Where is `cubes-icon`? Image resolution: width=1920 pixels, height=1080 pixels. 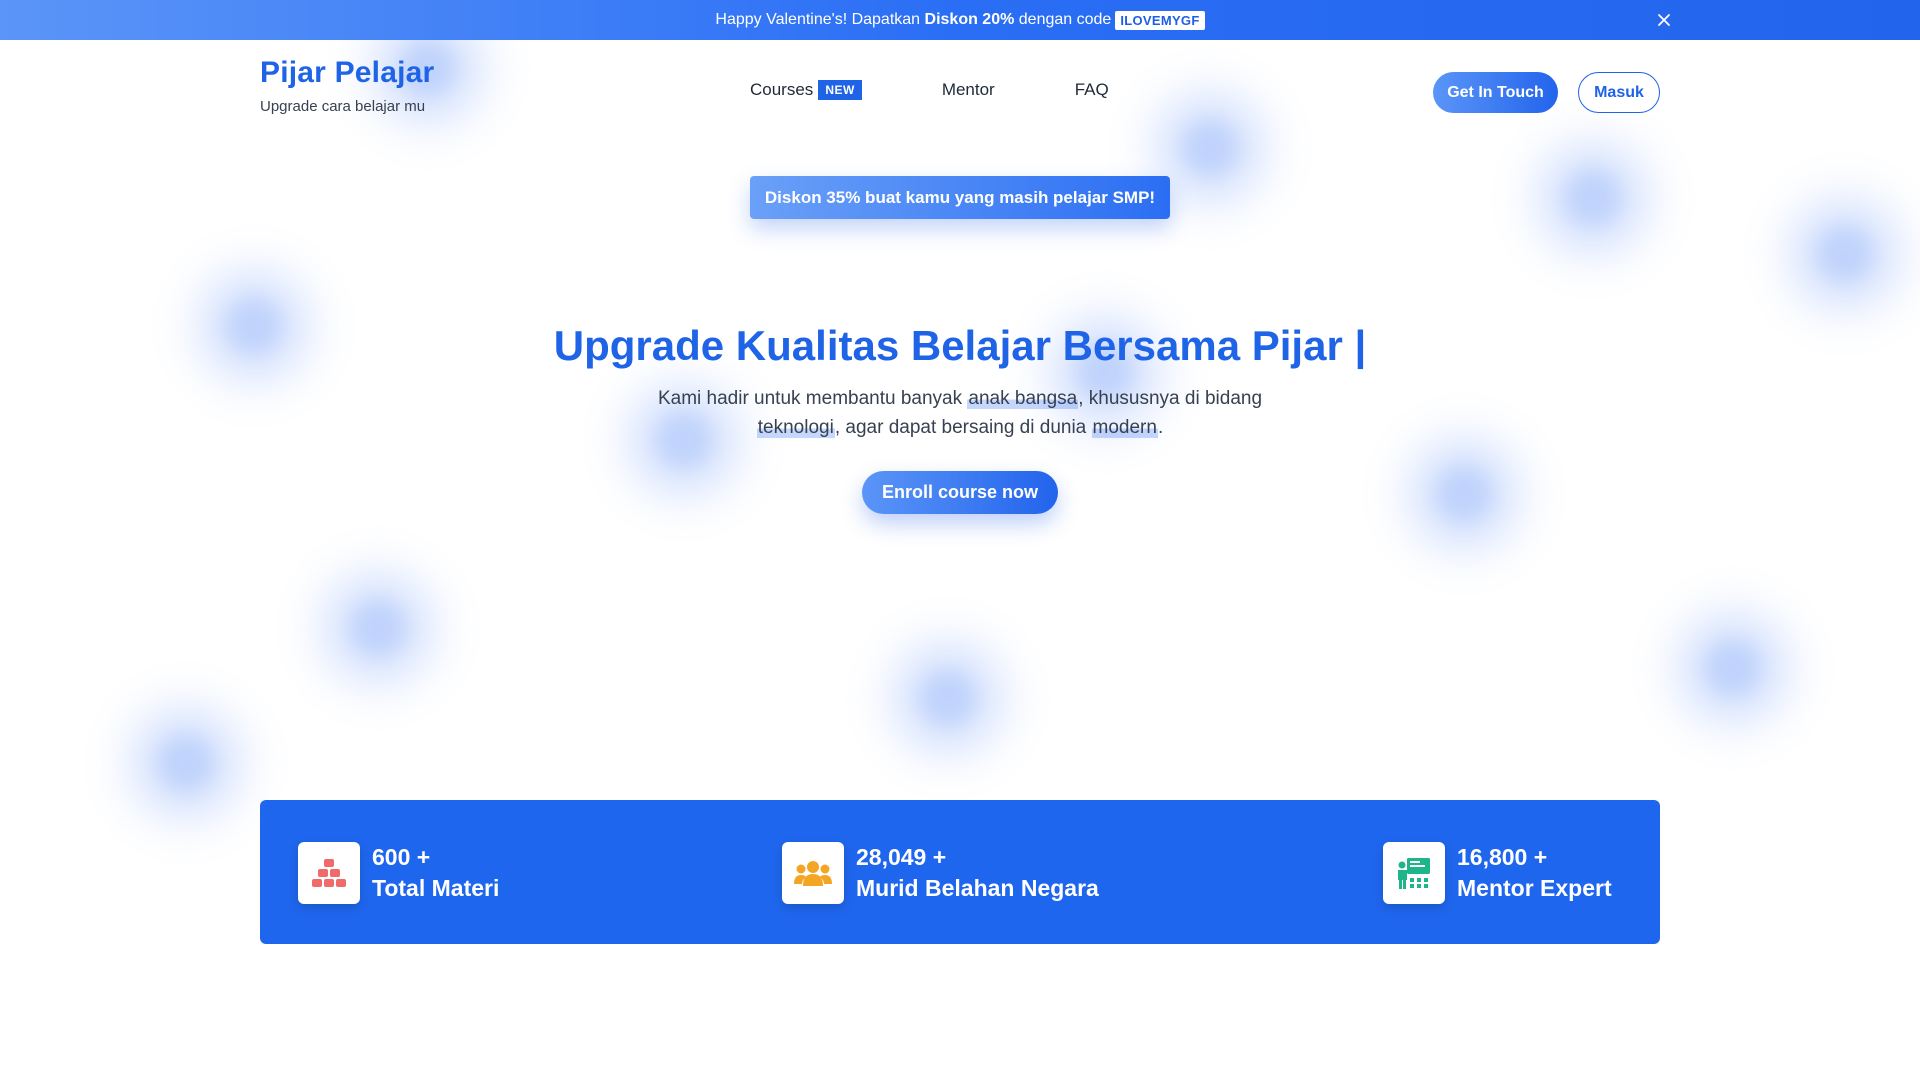
cubes-icon is located at coordinates (329, 873).